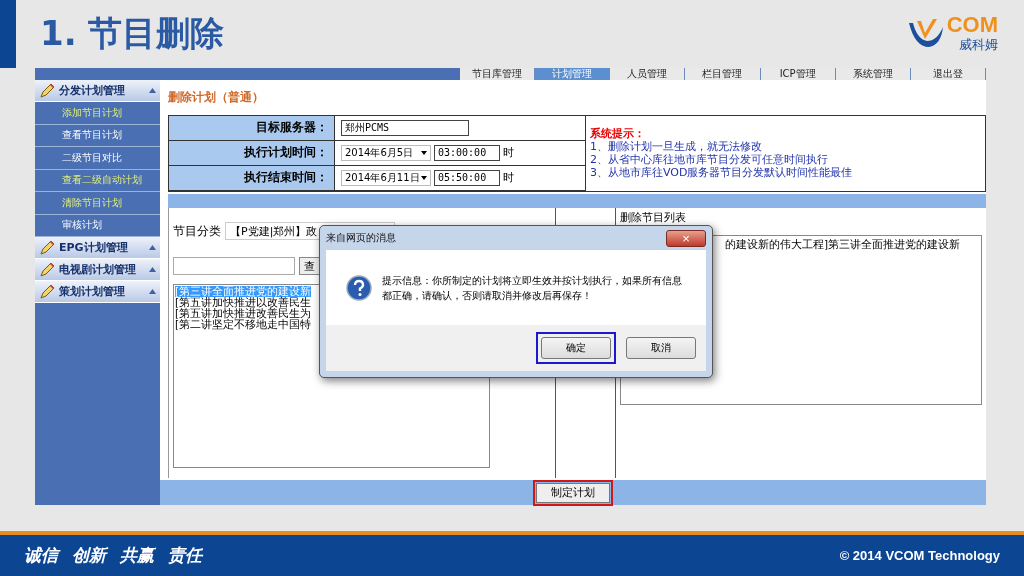 This screenshot has height=576, width=1024. I want to click on delete-list-title: 删除节目列表, so click(653, 217).